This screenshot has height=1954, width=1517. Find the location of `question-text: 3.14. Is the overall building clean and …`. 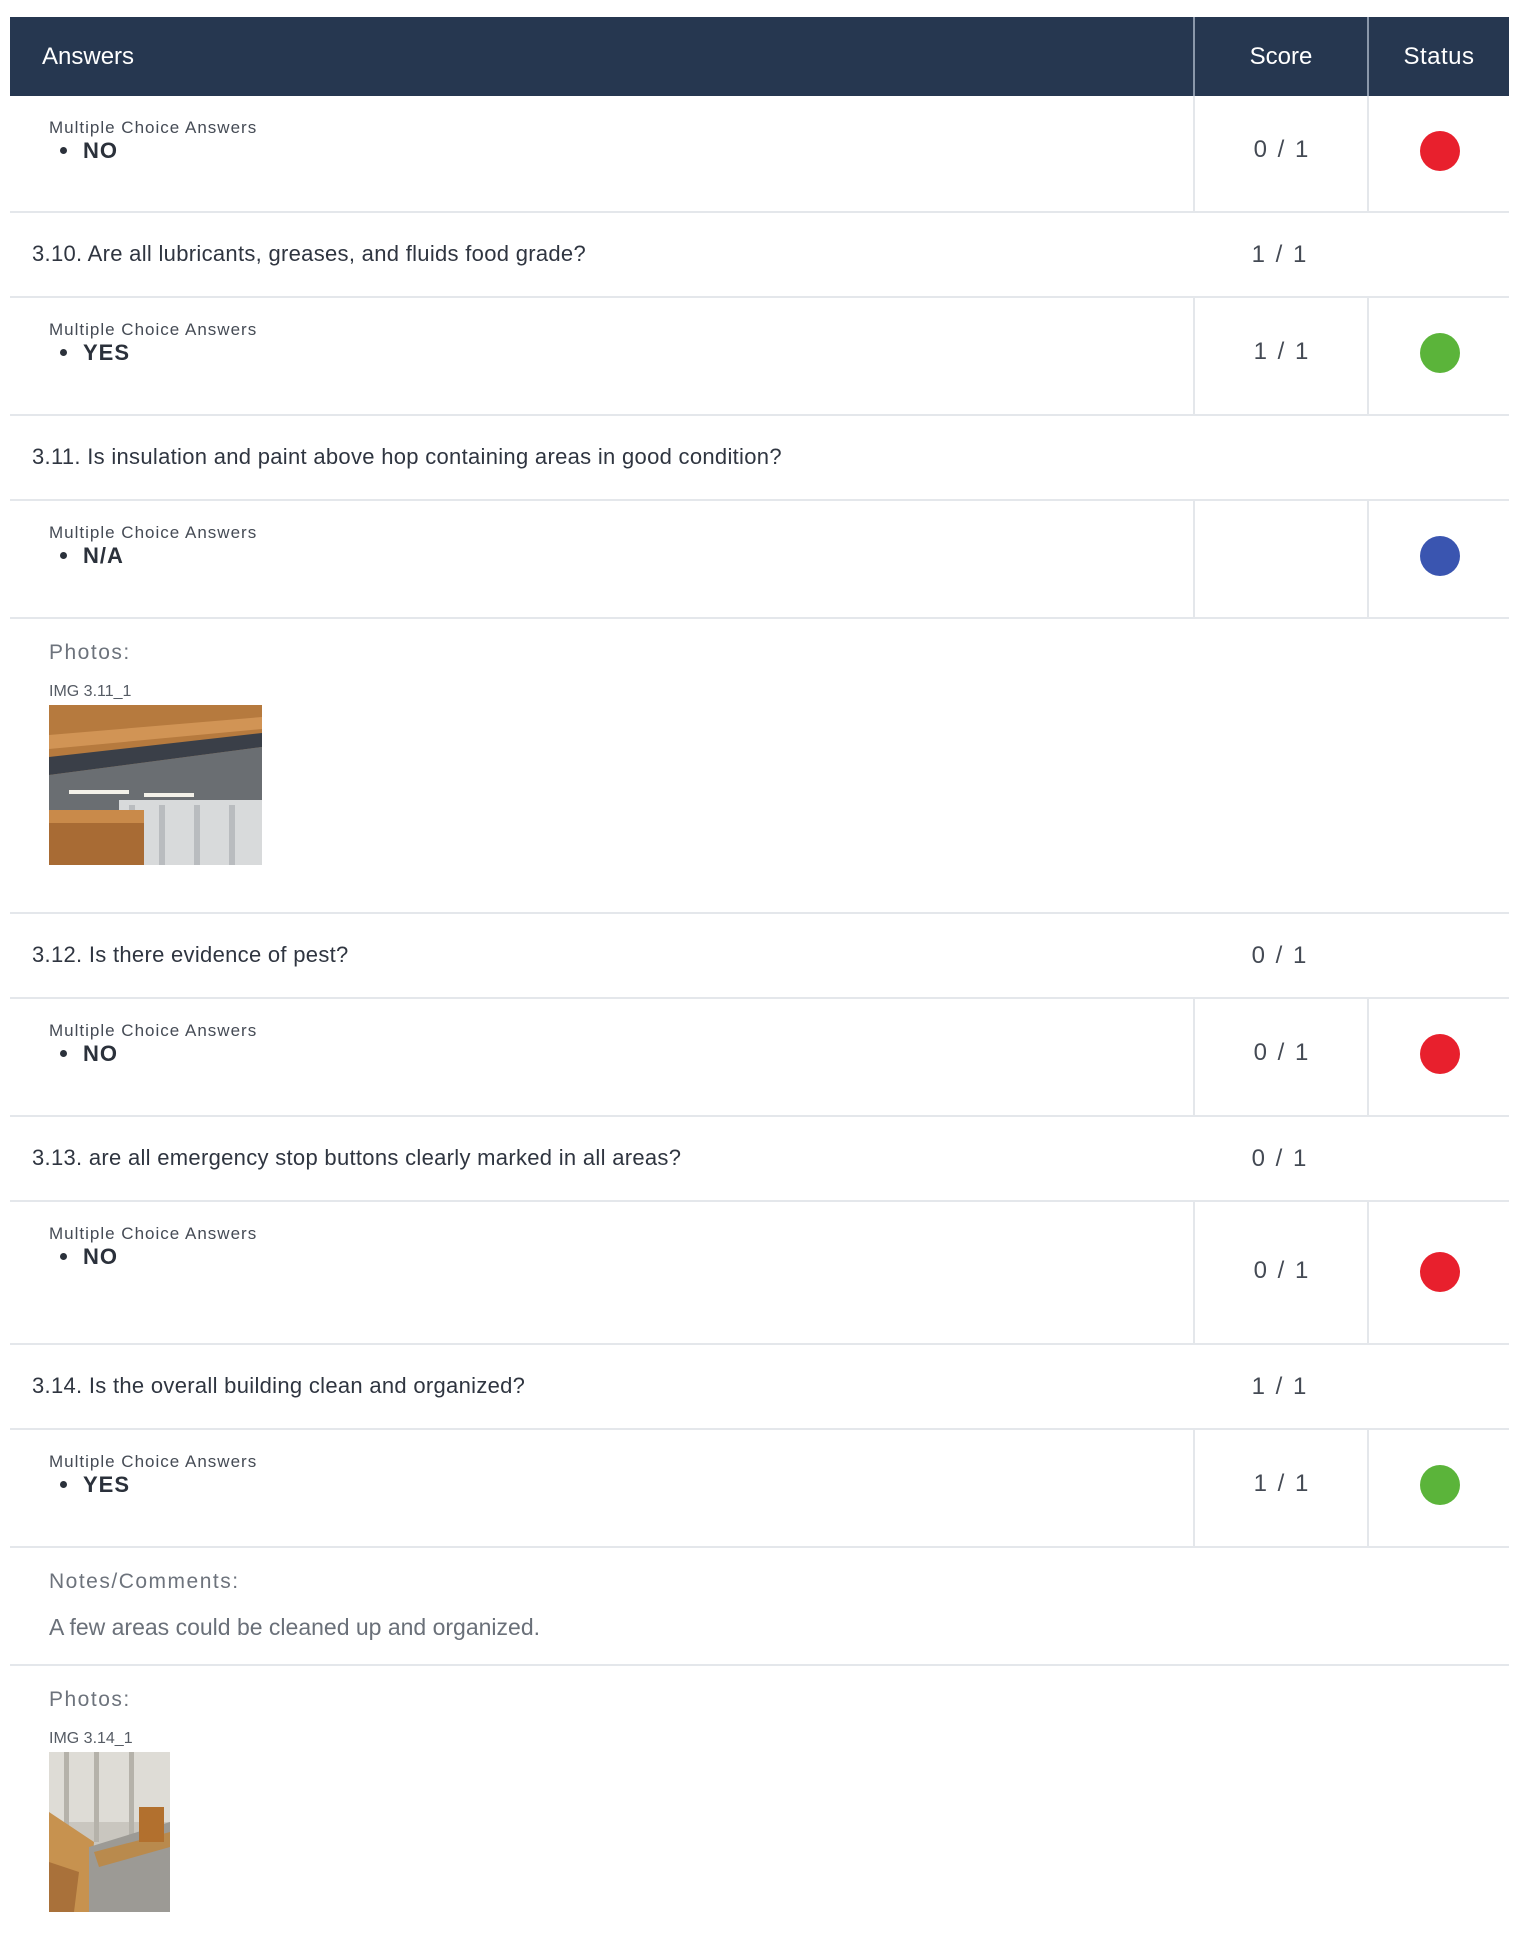

question-text: 3.14. Is the overall building clean and … is located at coordinates (279, 1385).